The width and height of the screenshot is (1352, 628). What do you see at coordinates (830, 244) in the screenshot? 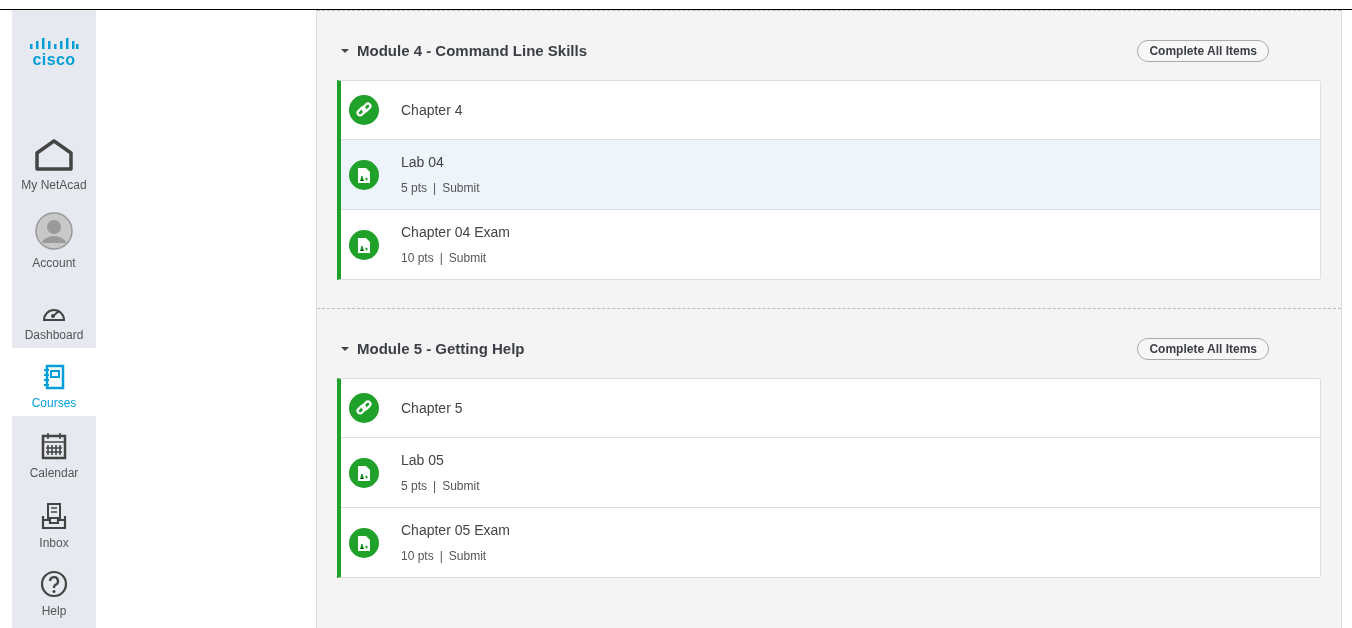
I see `module-item: Chapter 04 Exam 10 pts | Submit` at bounding box center [830, 244].